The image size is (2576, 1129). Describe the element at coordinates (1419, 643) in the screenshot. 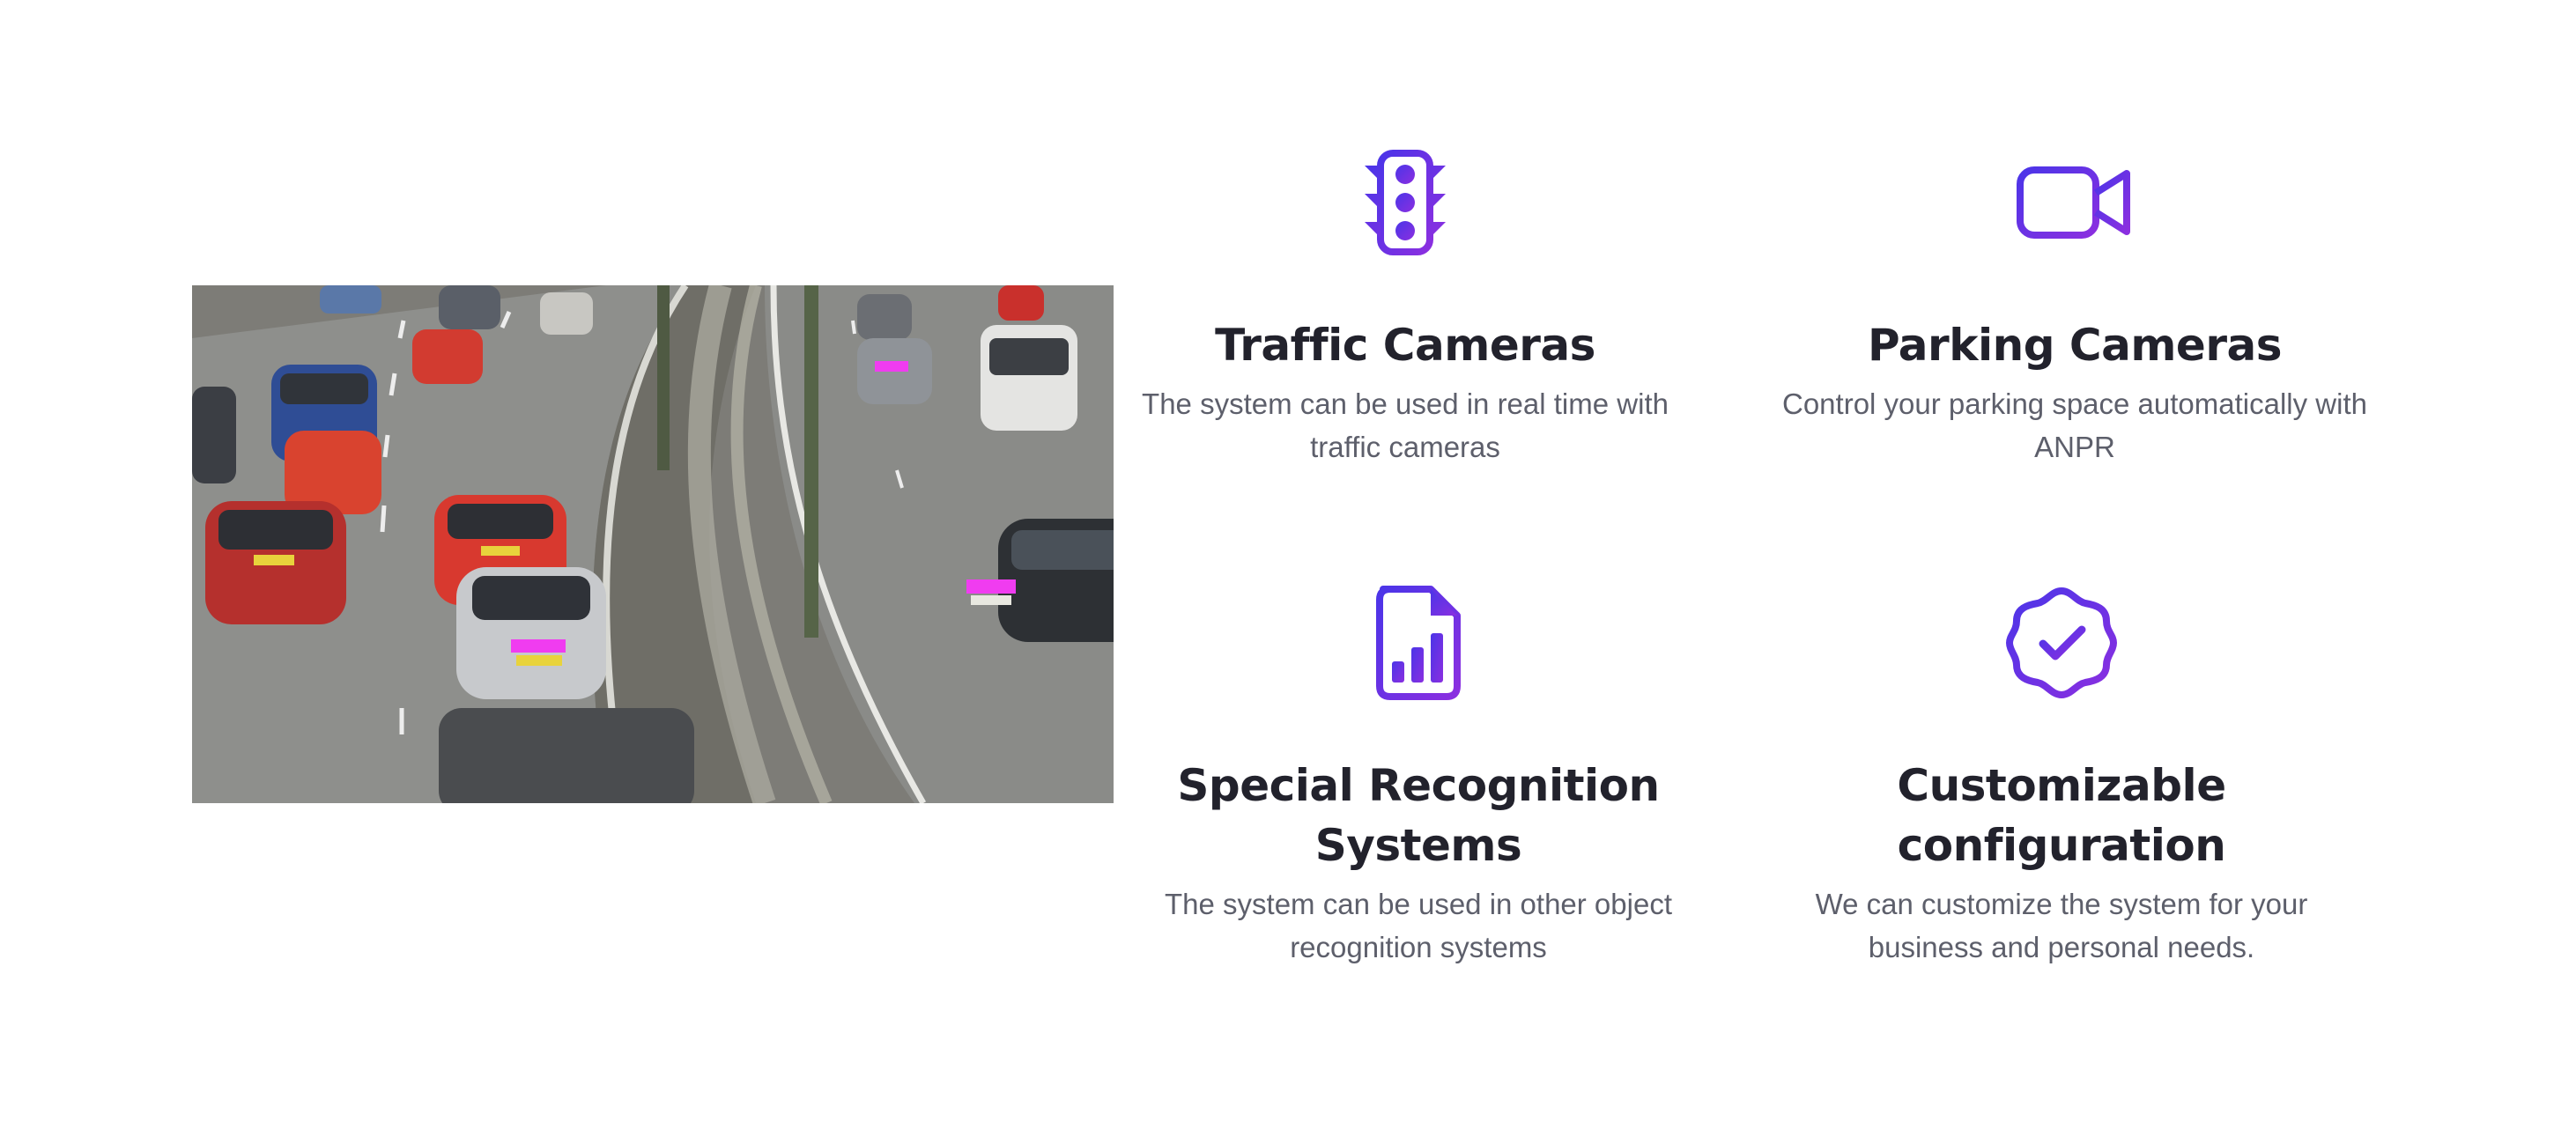

I see `chart-file-icon` at that location.